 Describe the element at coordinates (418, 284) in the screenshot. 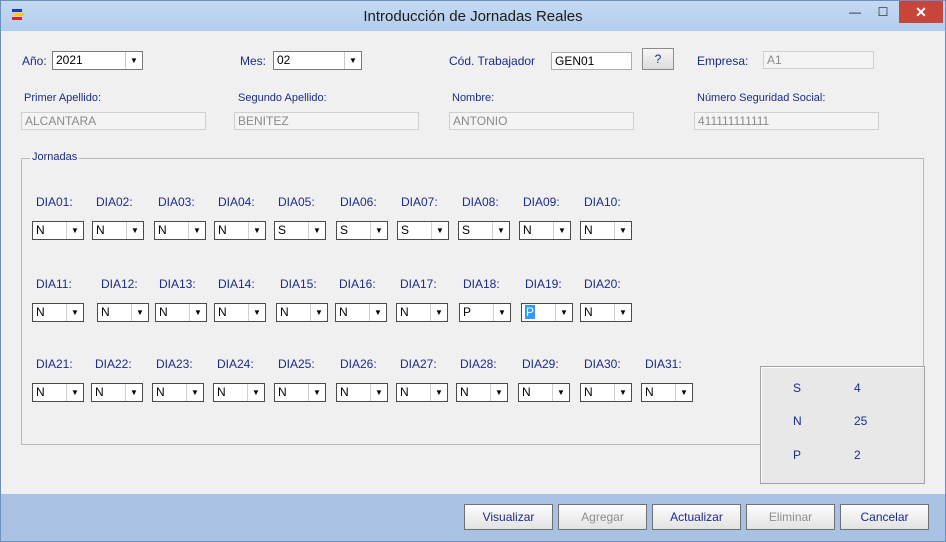

I see `dia17-label: DIA17:` at that location.